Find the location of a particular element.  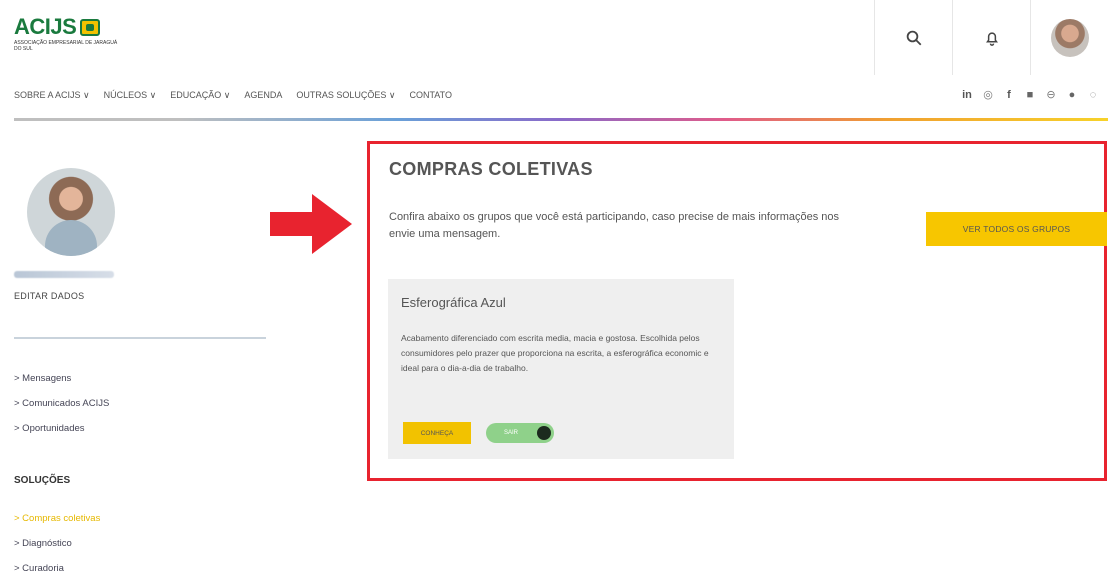

nav-item-educacao: EDUCAÇÃO ∨ is located at coordinates (200, 95).